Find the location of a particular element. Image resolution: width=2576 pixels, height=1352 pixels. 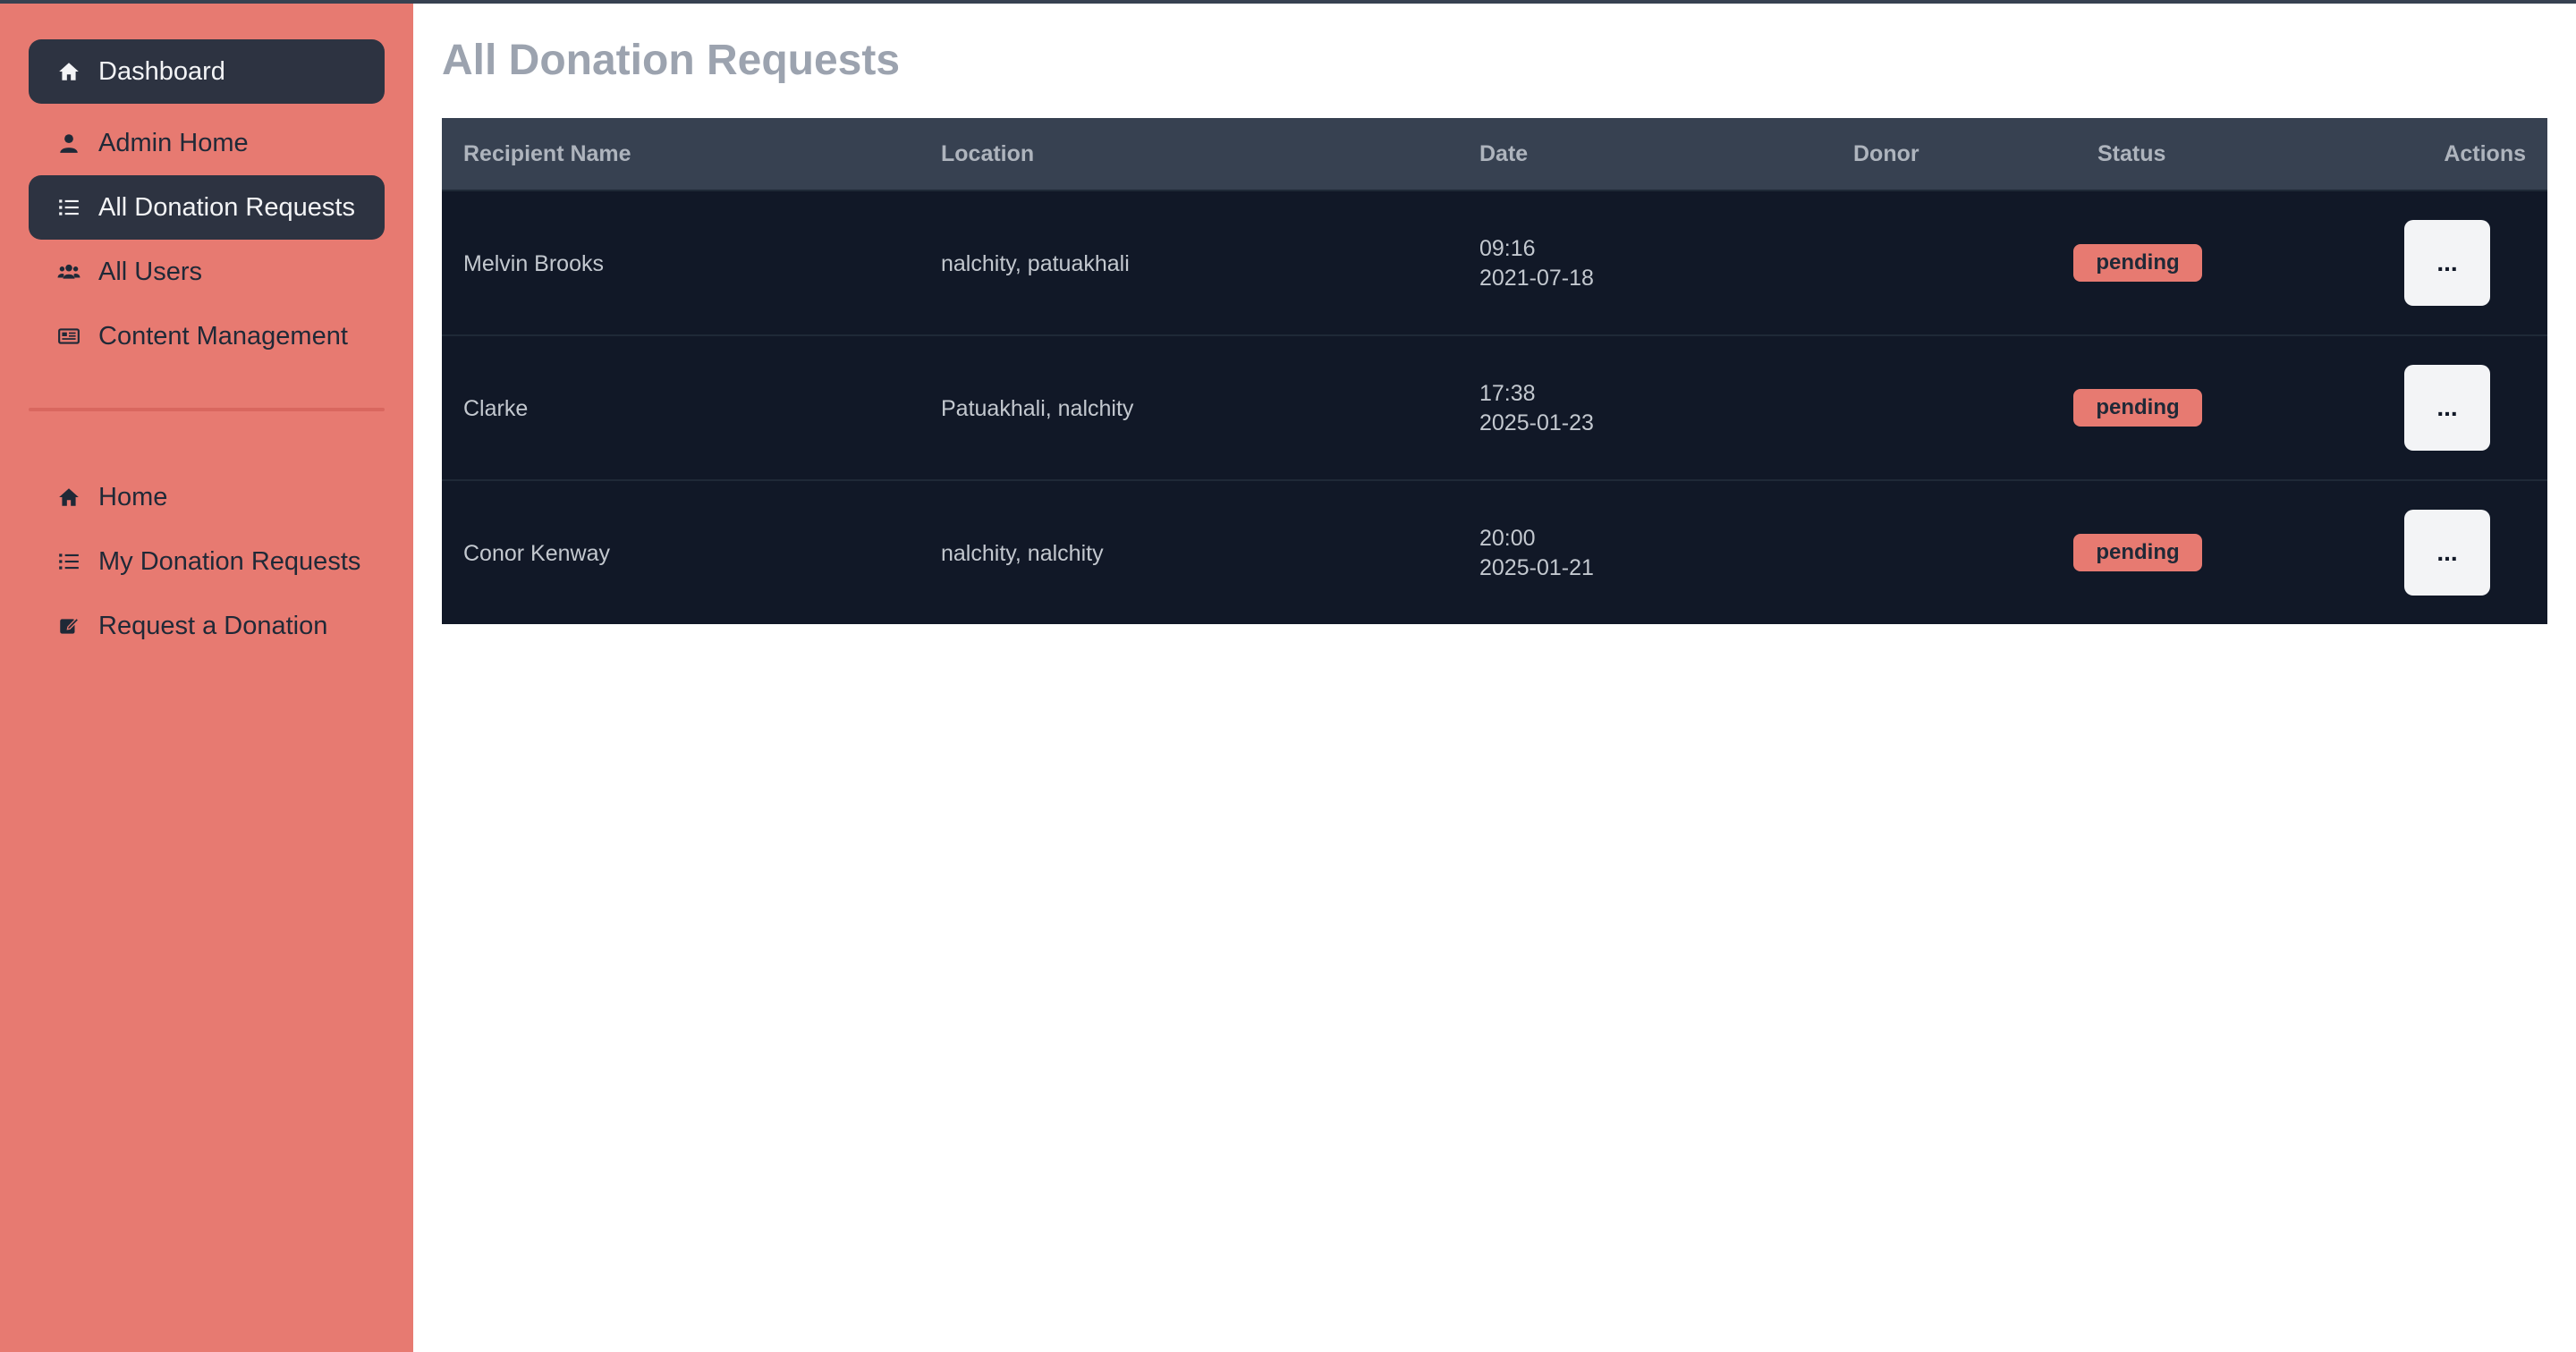

date-value: 2025-01-21 is located at coordinates (1536, 567).